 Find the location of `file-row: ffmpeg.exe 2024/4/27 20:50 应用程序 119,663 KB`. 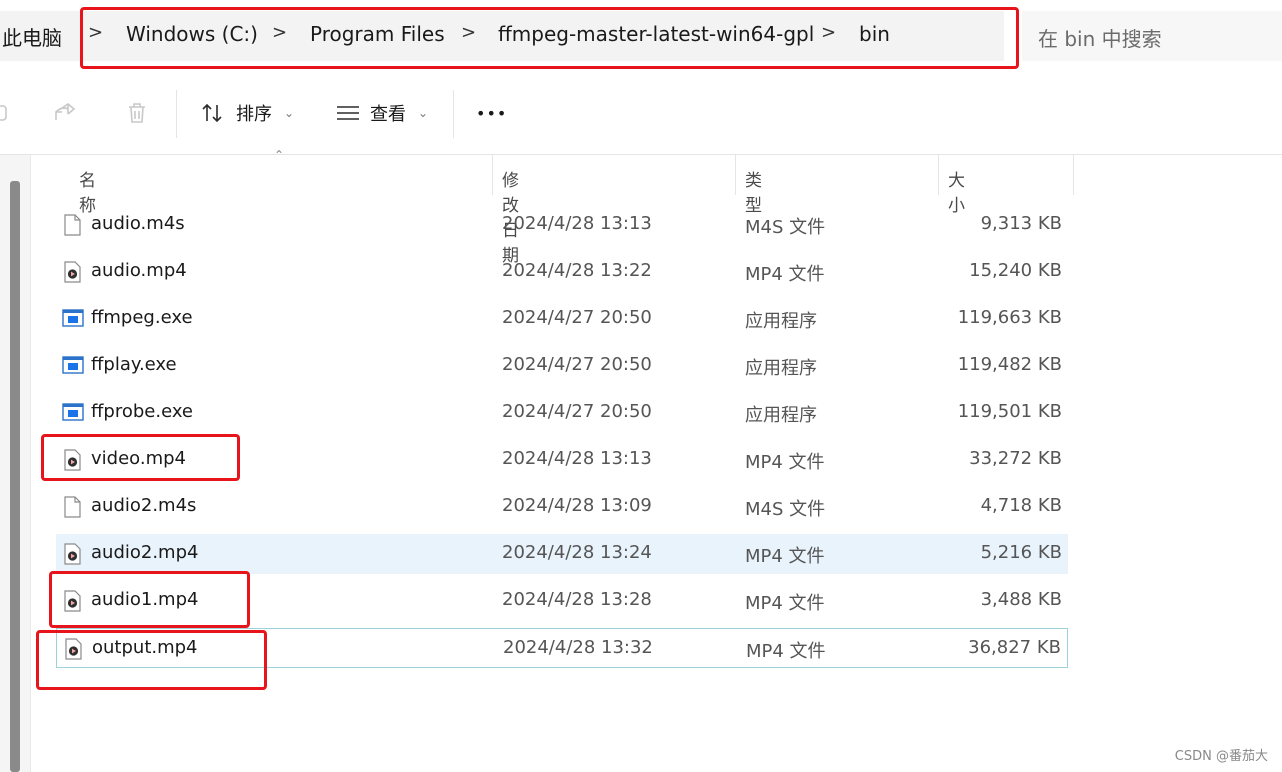

file-row: ffmpeg.exe 2024/4/27 20:50 应用程序 119,663 KB is located at coordinates (562, 319).